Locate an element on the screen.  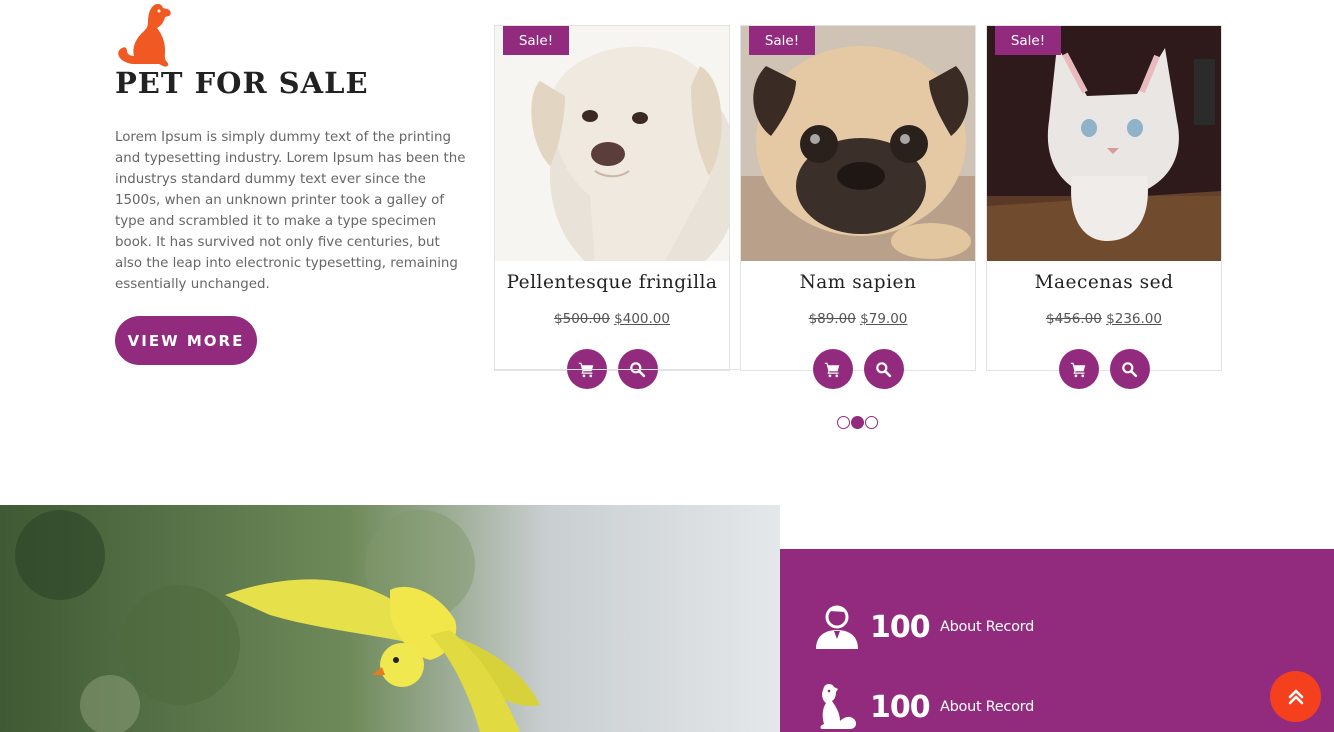
back-to-top-button is located at coordinates (1295, 696).